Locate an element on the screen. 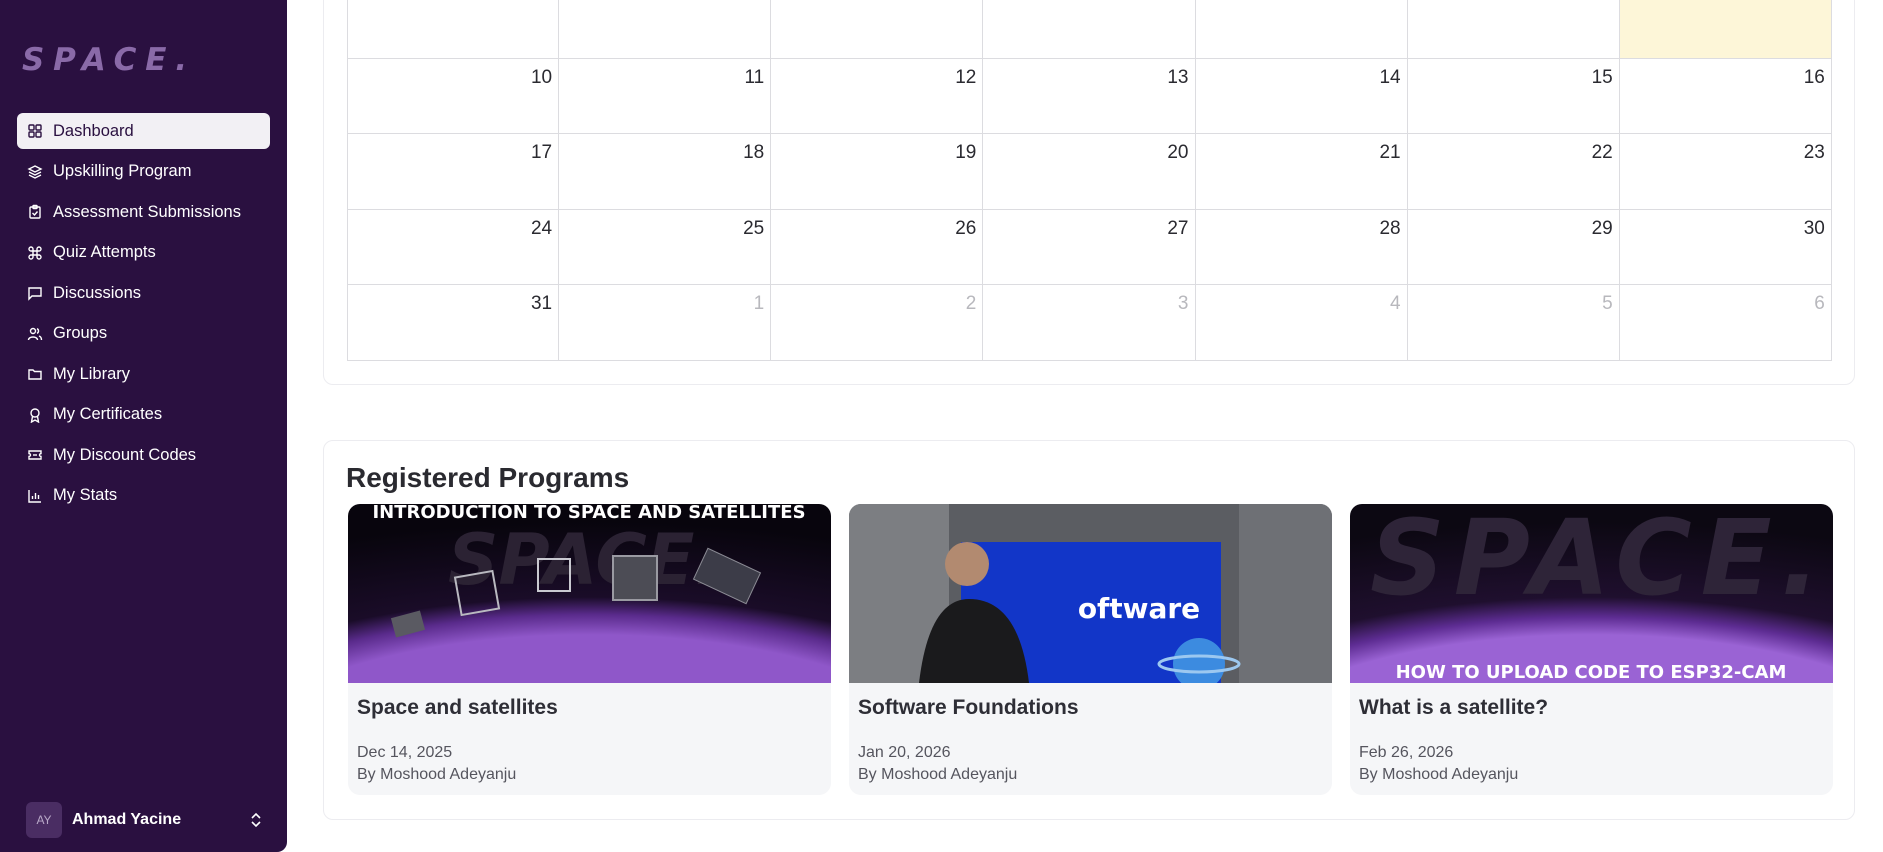 Image resolution: width=1883 pixels, height=852 pixels. calendar-week: 24 25 26 27 28 29 30 is located at coordinates (1089, 247).